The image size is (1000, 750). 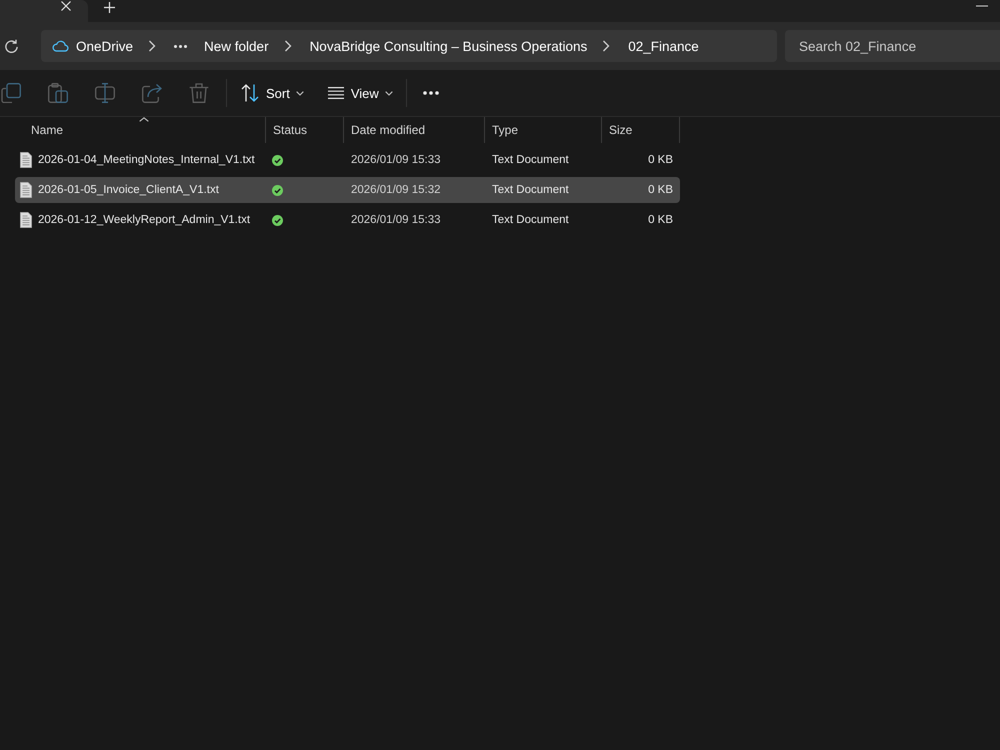 I want to click on breadcrumb-item: NovaBridge Consulting – Business Operations, so click(x=449, y=46).